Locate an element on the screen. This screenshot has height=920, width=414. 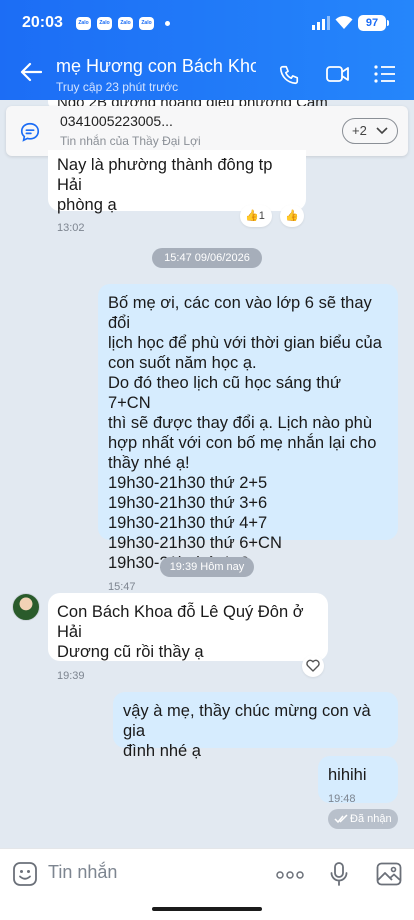
message-input: Tin nhắn is located at coordinates (82, 872).